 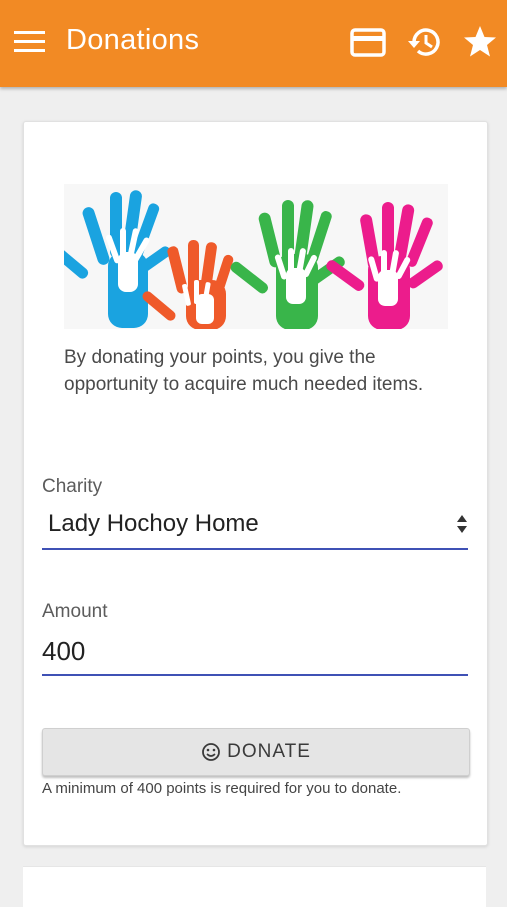 I want to click on charity-select: Lady Hochoy Home, so click(x=255, y=526).